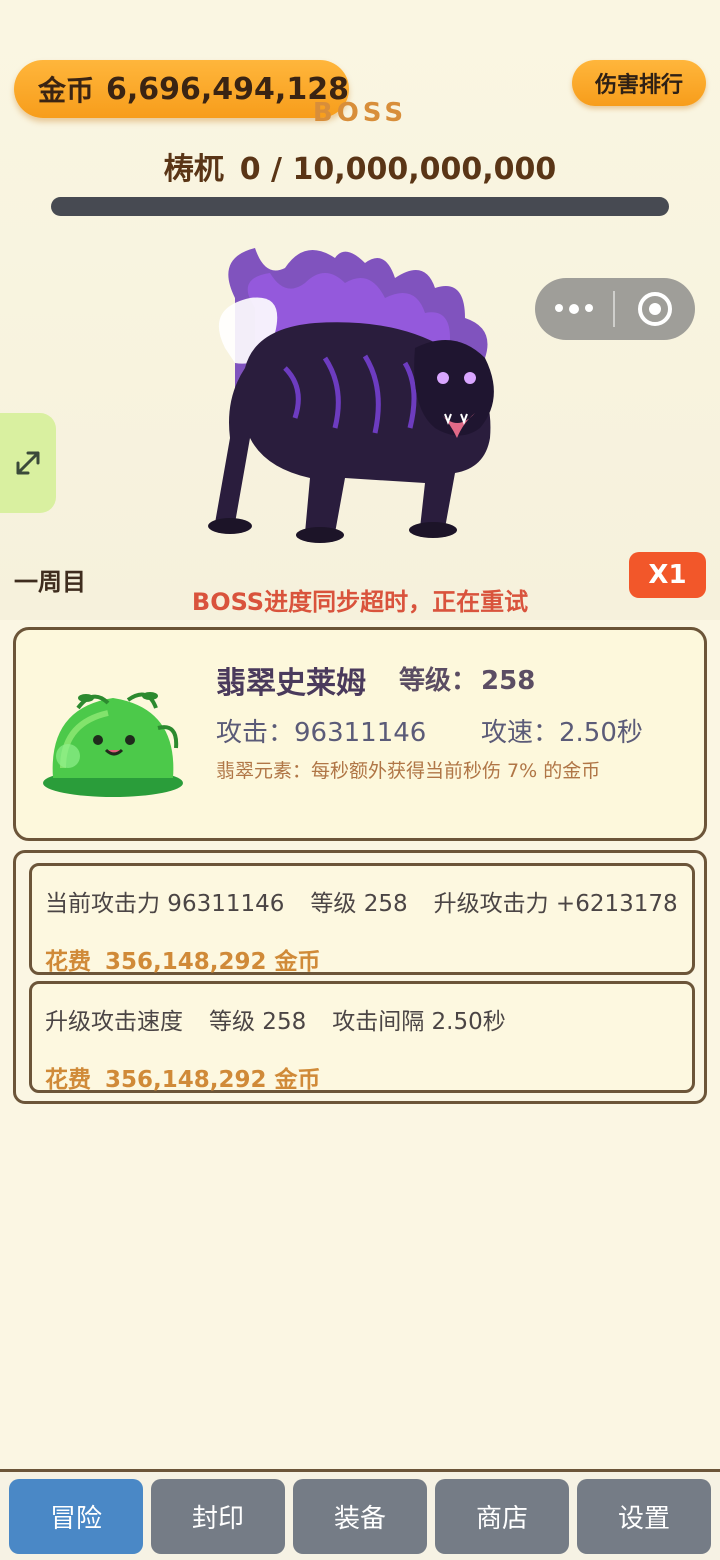 Image resolution: width=720 pixels, height=1560 pixels. What do you see at coordinates (574, 309) in the screenshot?
I see `more-menu-icon` at bounding box center [574, 309].